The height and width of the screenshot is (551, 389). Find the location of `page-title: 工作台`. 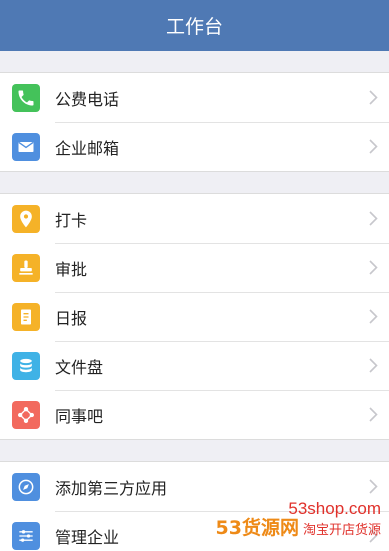

page-title: 工作台 is located at coordinates (194, 27).